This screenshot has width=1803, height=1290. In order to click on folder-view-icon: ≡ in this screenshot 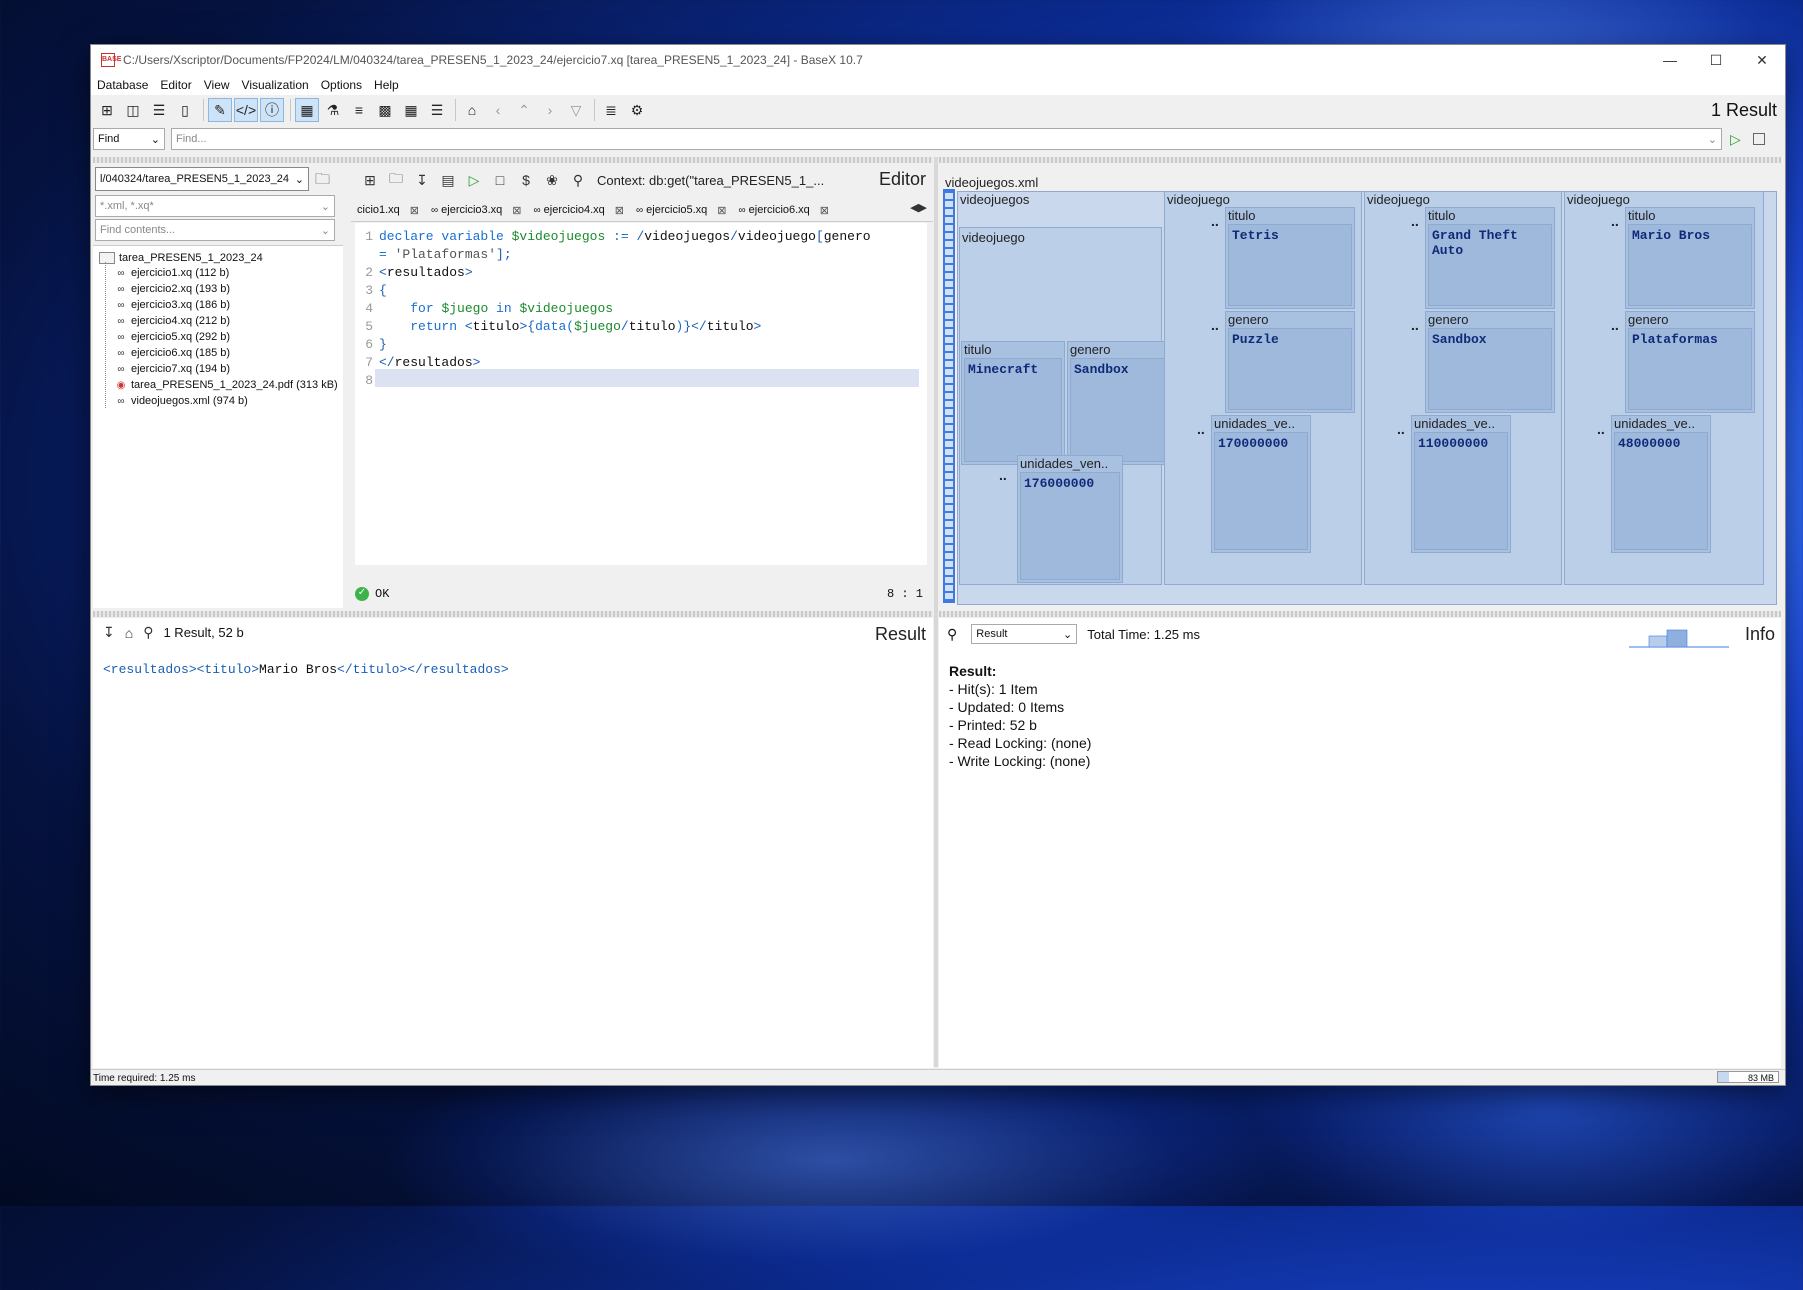, I will do `click(359, 110)`.